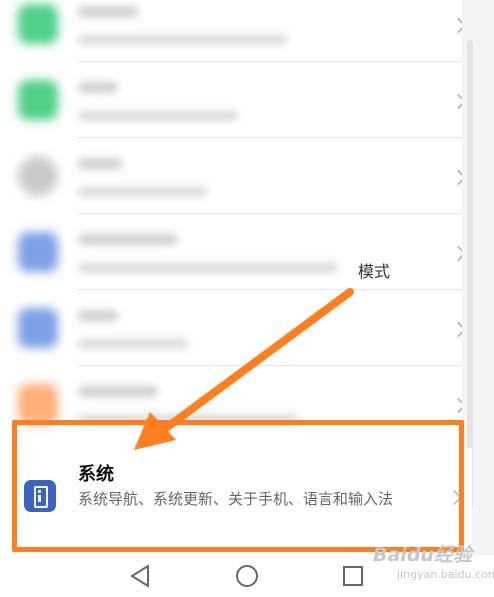  I want to click on watermark-sub: jingyan.baidu.com, so click(445, 574).